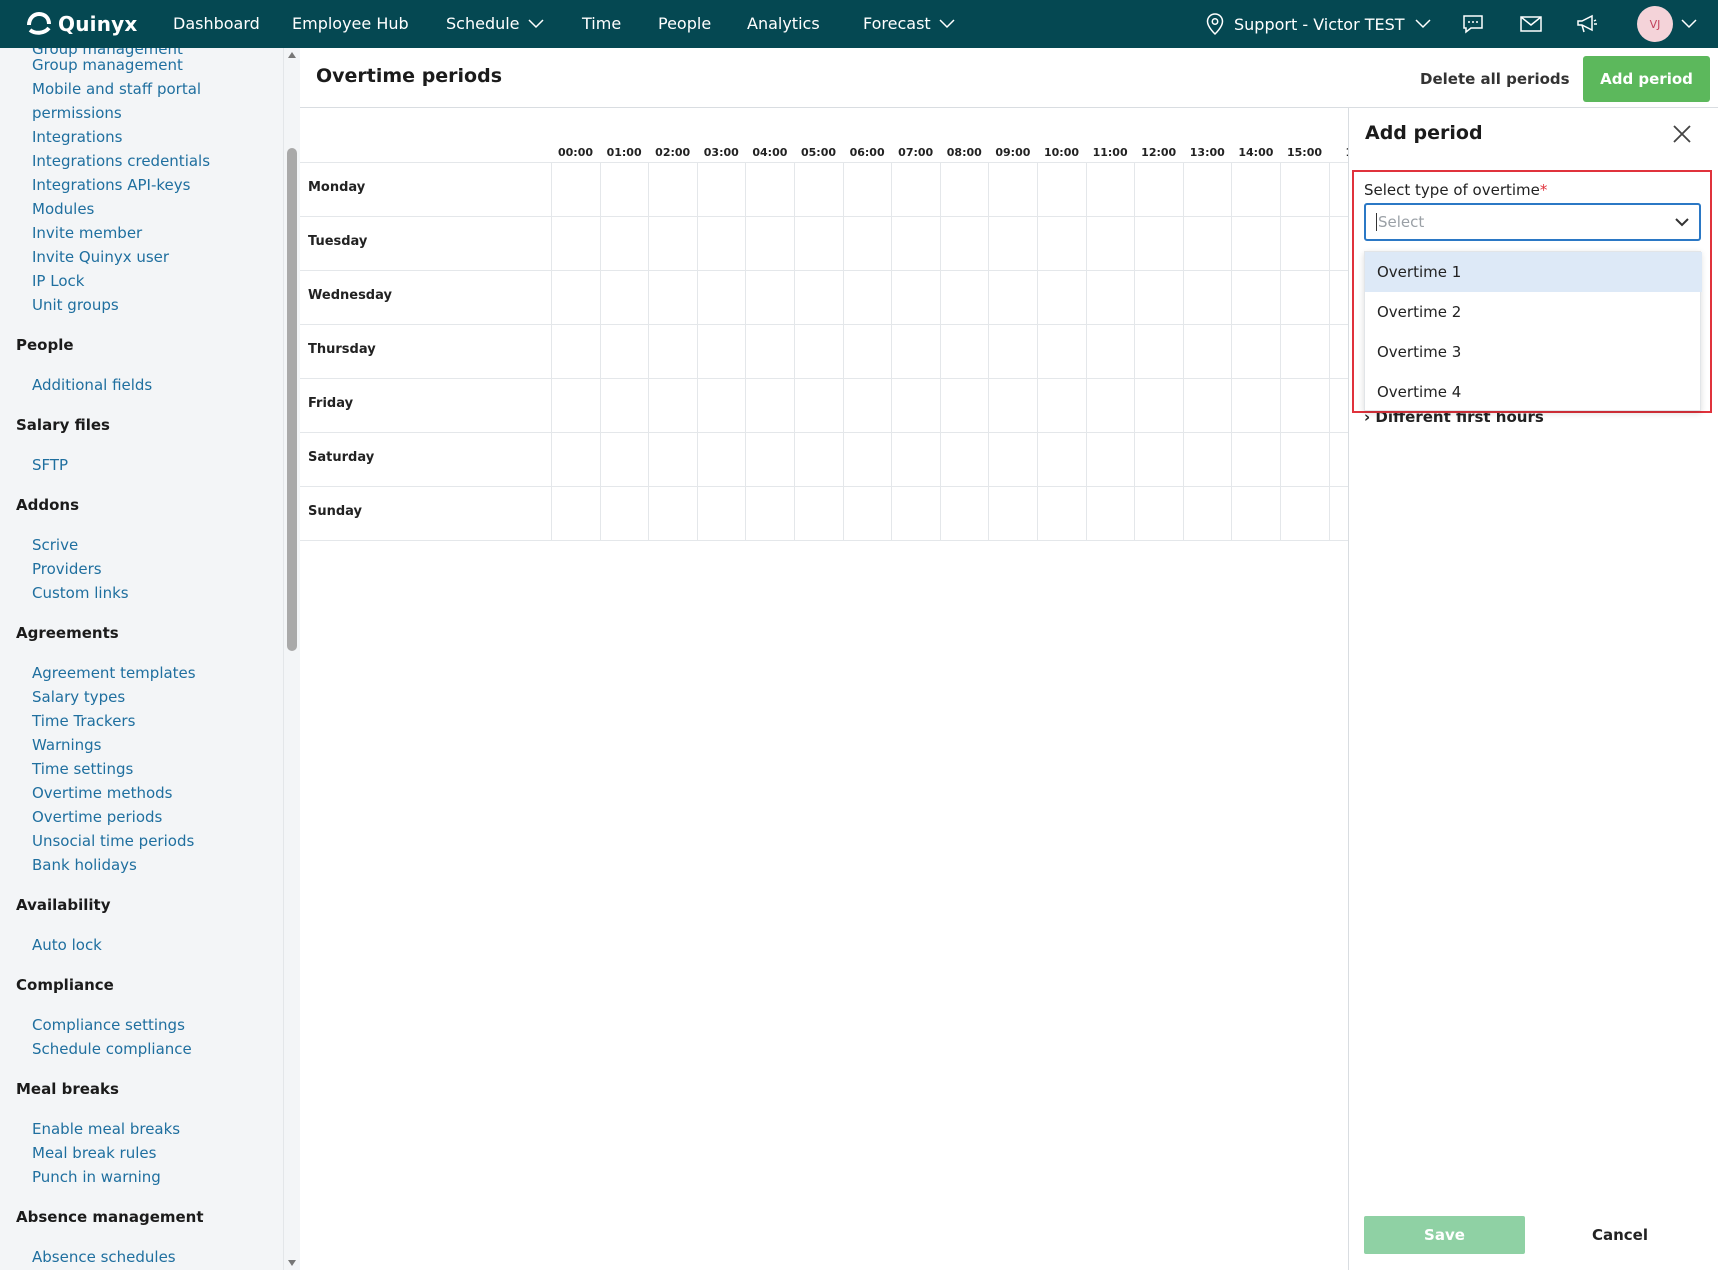 The image size is (1718, 1270). I want to click on sidebar-item-auto-lock: Auto lock, so click(67, 945).